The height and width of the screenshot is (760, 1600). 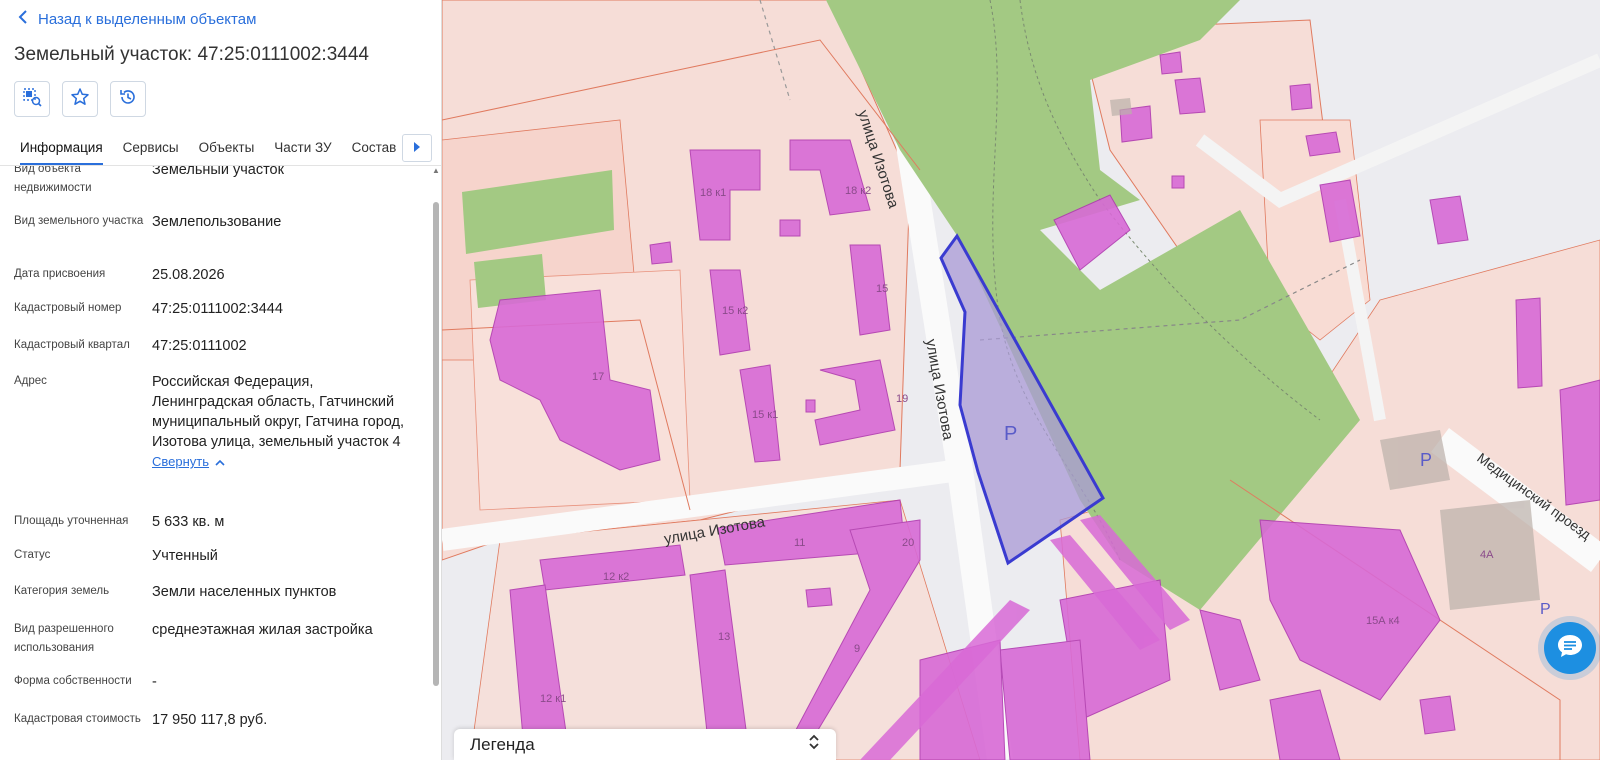 What do you see at coordinates (436, 444) in the screenshot?
I see `scroll-thumb` at bounding box center [436, 444].